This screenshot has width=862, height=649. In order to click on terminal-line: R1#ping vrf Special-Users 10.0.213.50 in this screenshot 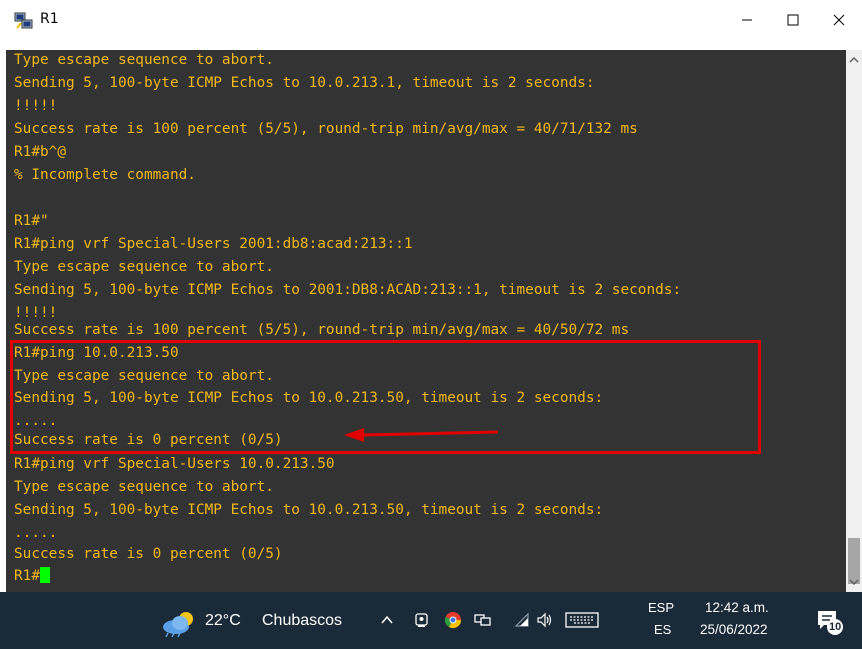, I will do `click(174, 464)`.